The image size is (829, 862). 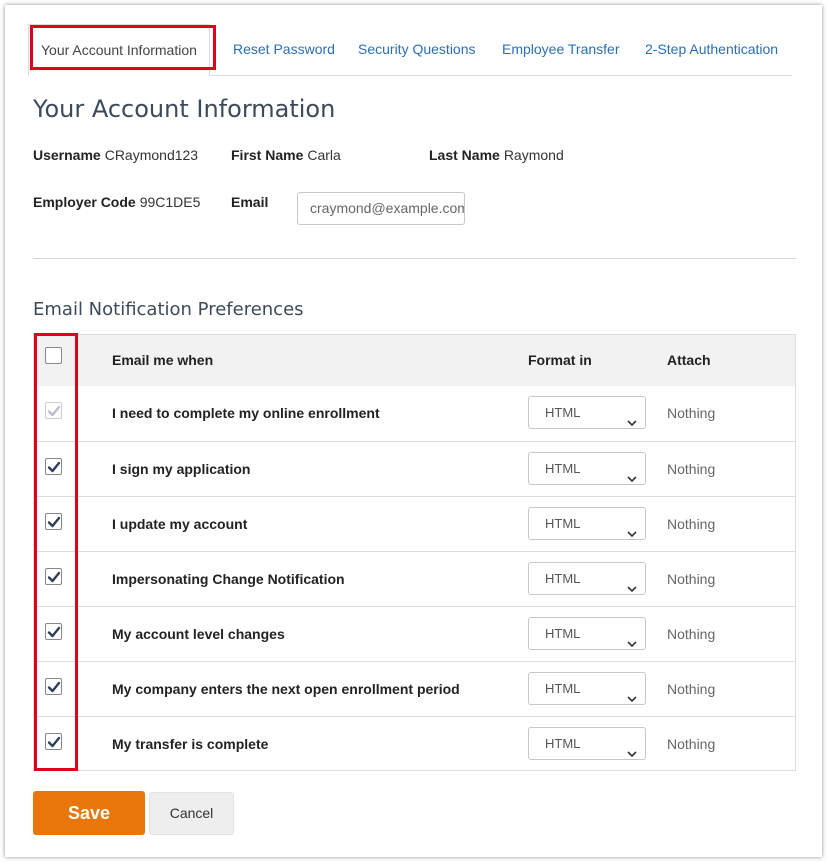 What do you see at coordinates (228, 579) in the screenshot?
I see `row-label: Impersonating Change Notification` at bounding box center [228, 579].